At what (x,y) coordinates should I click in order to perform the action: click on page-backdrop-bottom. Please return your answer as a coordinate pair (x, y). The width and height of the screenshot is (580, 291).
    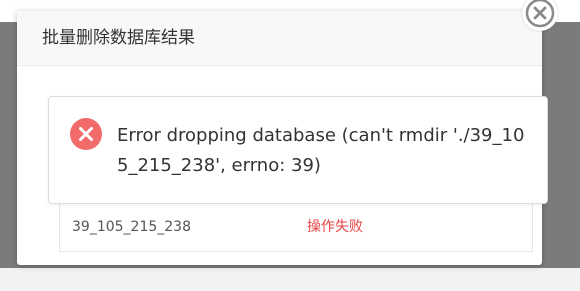
    Looking at the image, I should click on (290, 279).